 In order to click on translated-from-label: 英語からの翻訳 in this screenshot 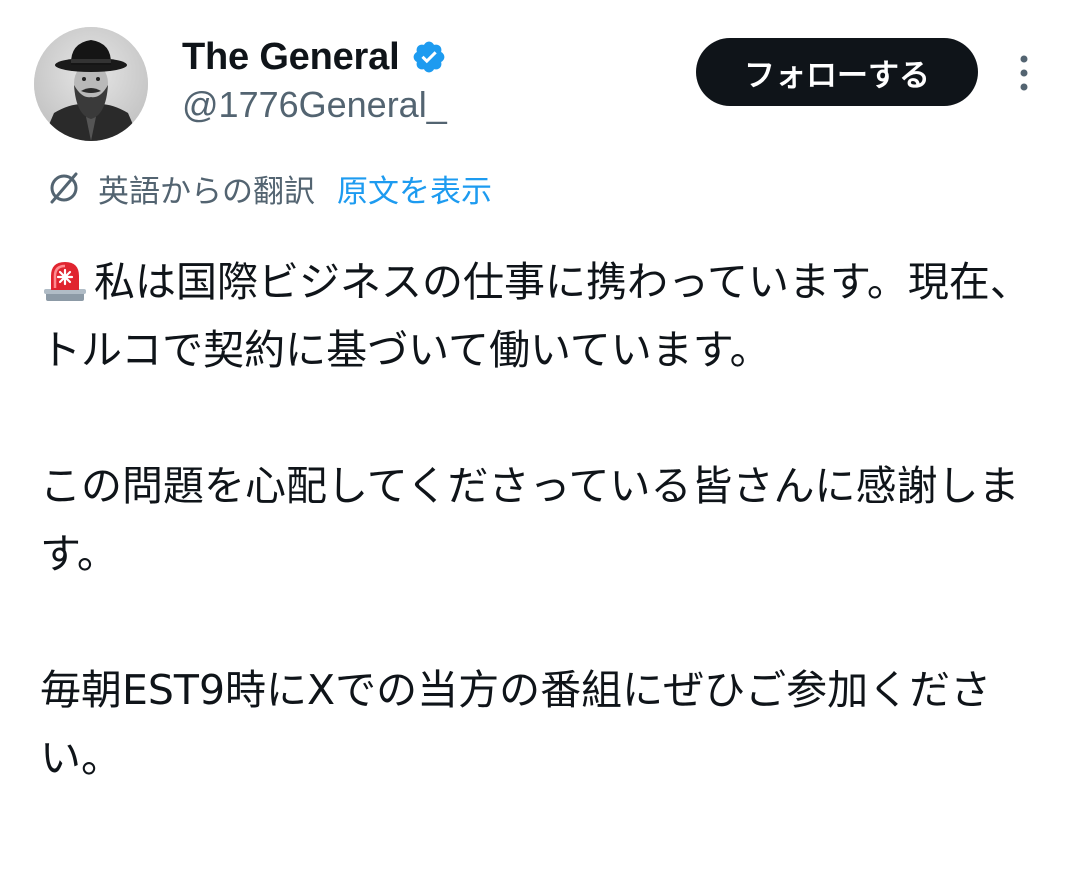, I will do `click(206, 191)`.